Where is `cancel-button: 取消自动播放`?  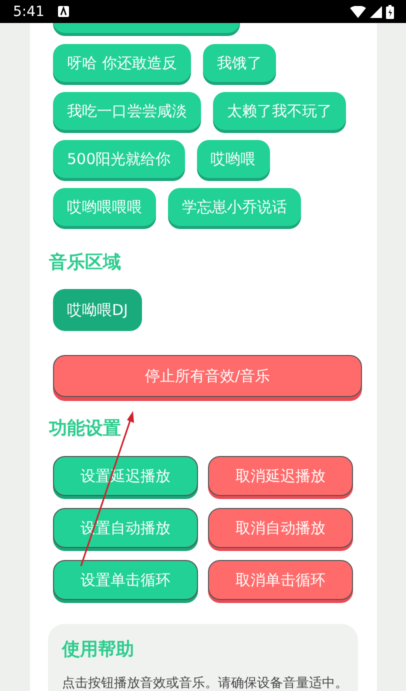 cancel-button: 取消自动播放 is located at coordinates (280, 528).